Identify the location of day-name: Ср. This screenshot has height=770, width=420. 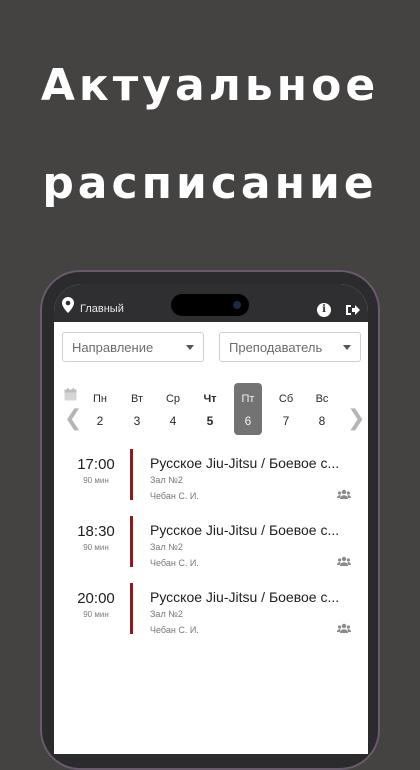
(173, 399).